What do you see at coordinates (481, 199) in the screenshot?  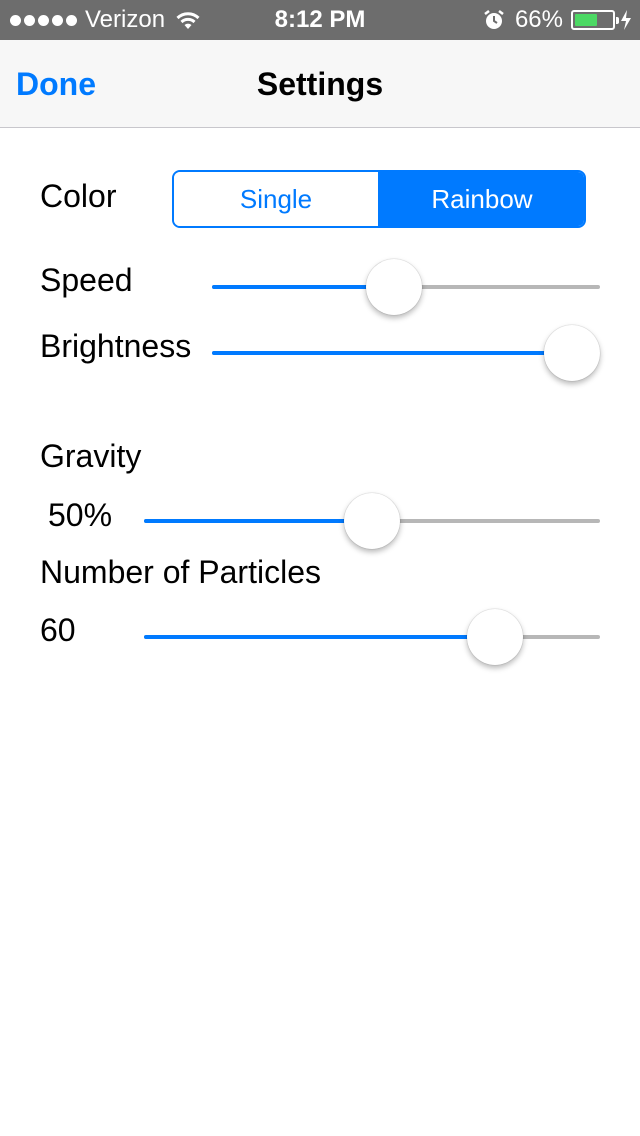 I see `segment-rainbow: Rainbow` at bounding box center [481, 199].